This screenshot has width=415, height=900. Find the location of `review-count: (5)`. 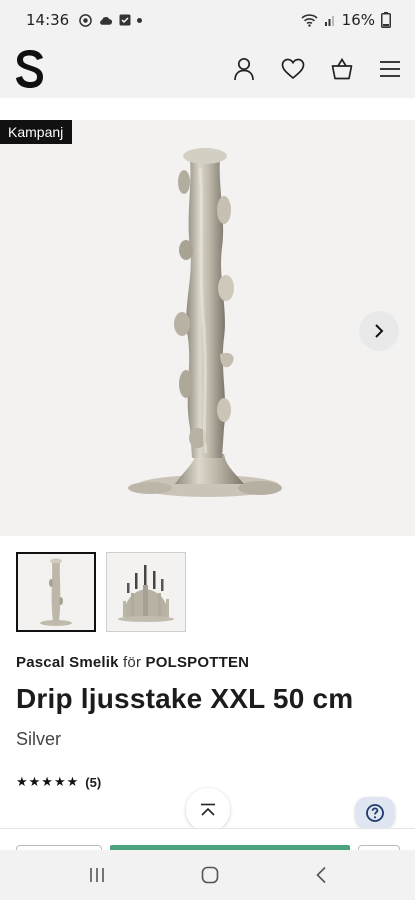

review-count: (5) is located at coordinates (93, 782).